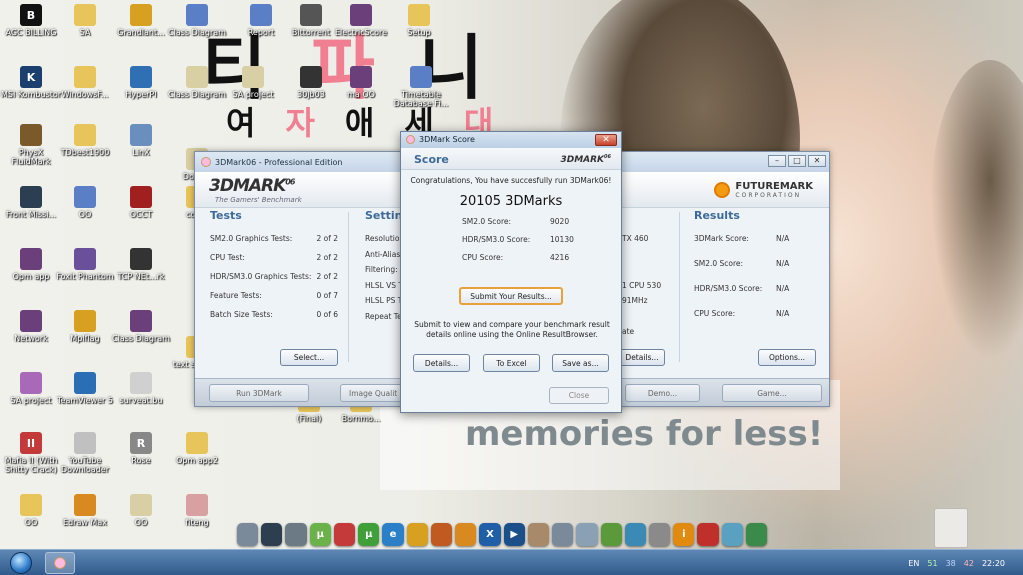  I want to click on desktop-icon: ma OO, so click(361, 82).